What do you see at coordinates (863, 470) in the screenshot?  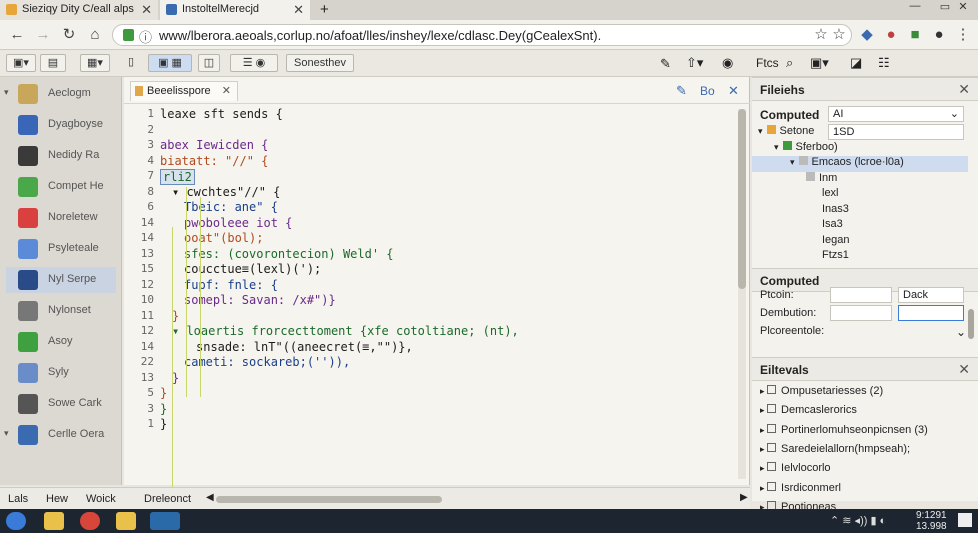 I see `event-row: ▸ Ielvlocorlo` at bounding box center [863, 470].